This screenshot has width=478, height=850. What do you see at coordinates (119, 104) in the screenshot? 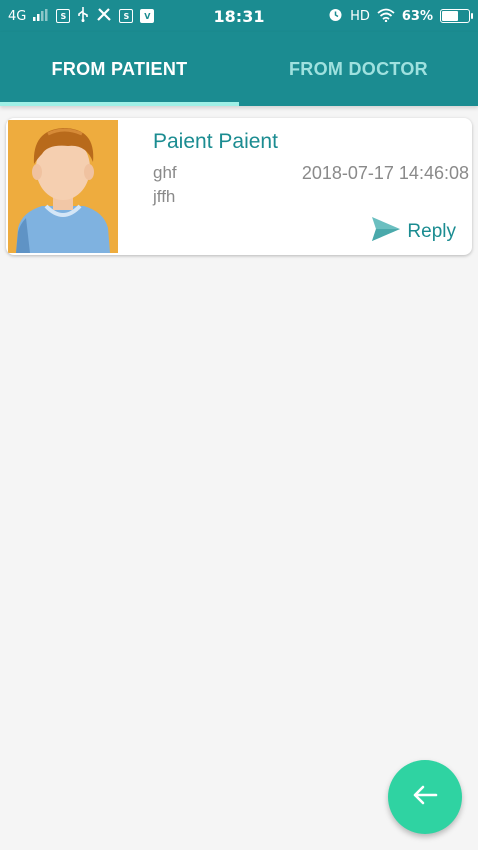
I see `tab-indicator` at bounding box center [119, 104].